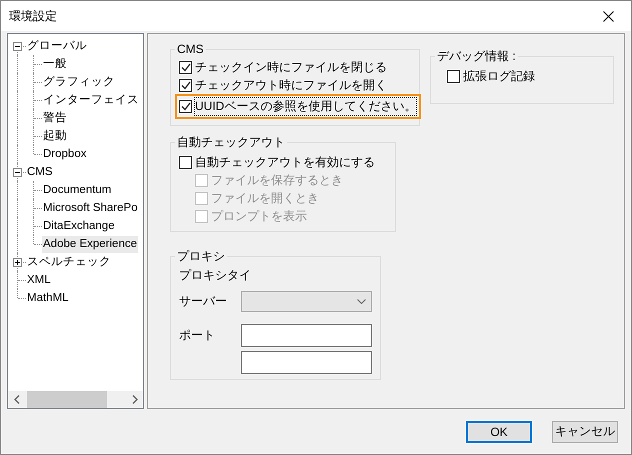 The image size is (632, 455). What do you see at coordinates (91, 100) in the screenshot?
I see `tree-item: インターフェイス` at bounding box center [91, 100].